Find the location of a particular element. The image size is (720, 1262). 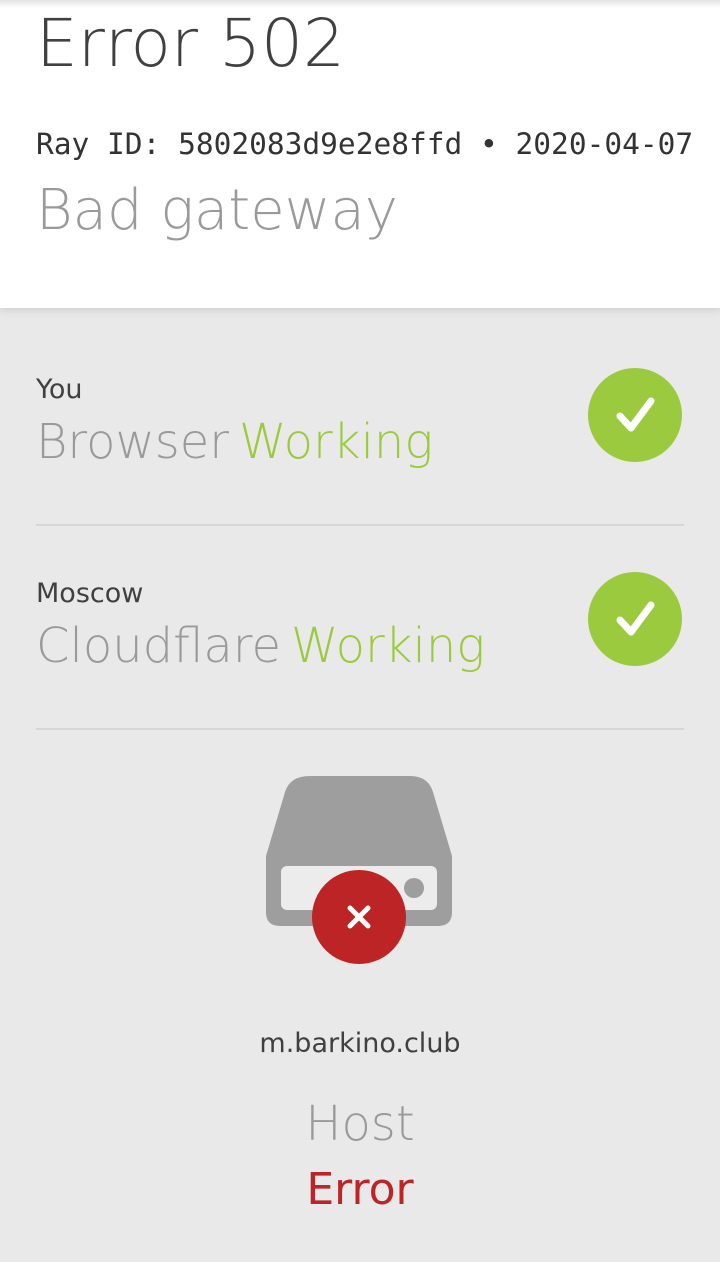

status-row-browser: You Browser Working is located at coordinates (360, 472).